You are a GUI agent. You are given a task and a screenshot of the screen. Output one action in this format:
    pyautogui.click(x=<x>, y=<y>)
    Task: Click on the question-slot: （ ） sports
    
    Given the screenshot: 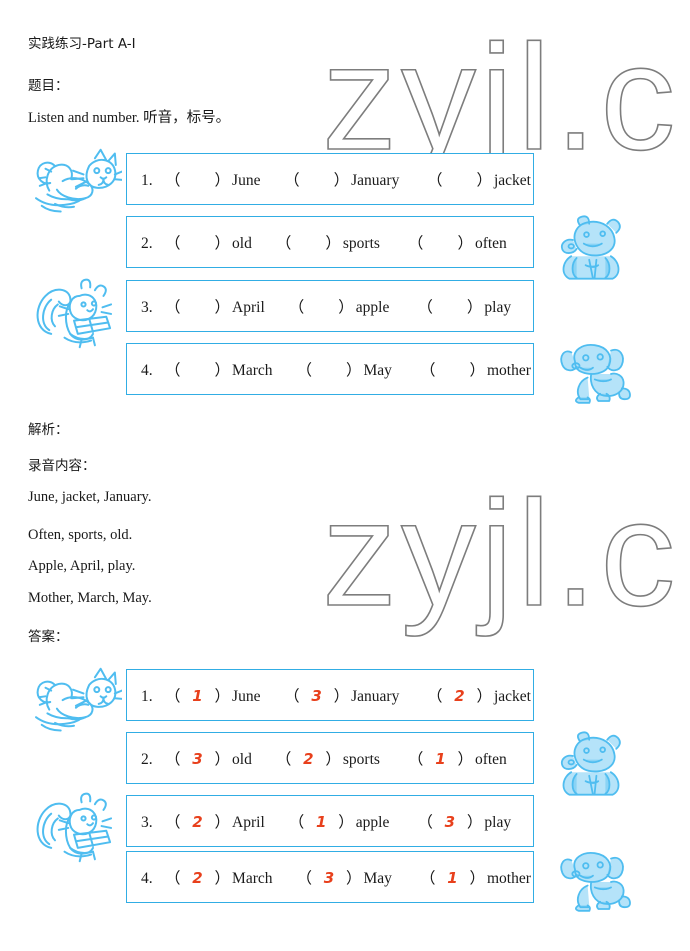 What is the action you would take?
    pyautogui.click(x=329, y=242)
    